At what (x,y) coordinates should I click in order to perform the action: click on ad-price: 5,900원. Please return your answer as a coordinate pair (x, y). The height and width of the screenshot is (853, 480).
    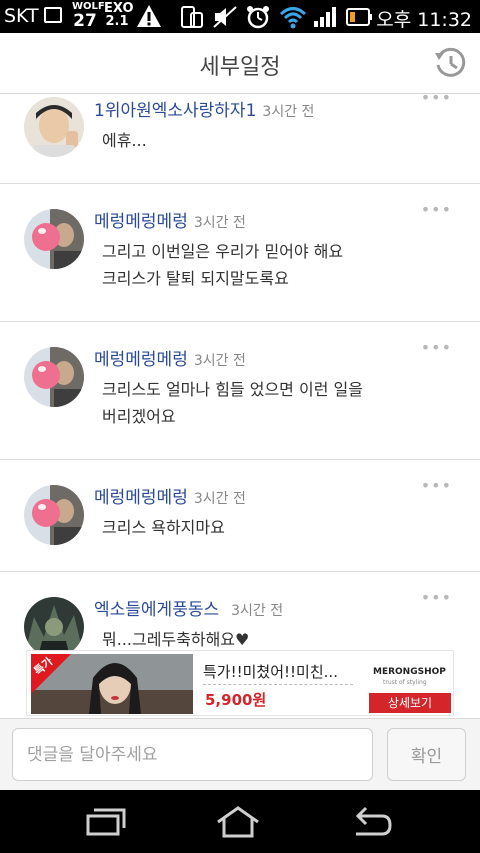
    Looking at the image, I should click on (236, 700).